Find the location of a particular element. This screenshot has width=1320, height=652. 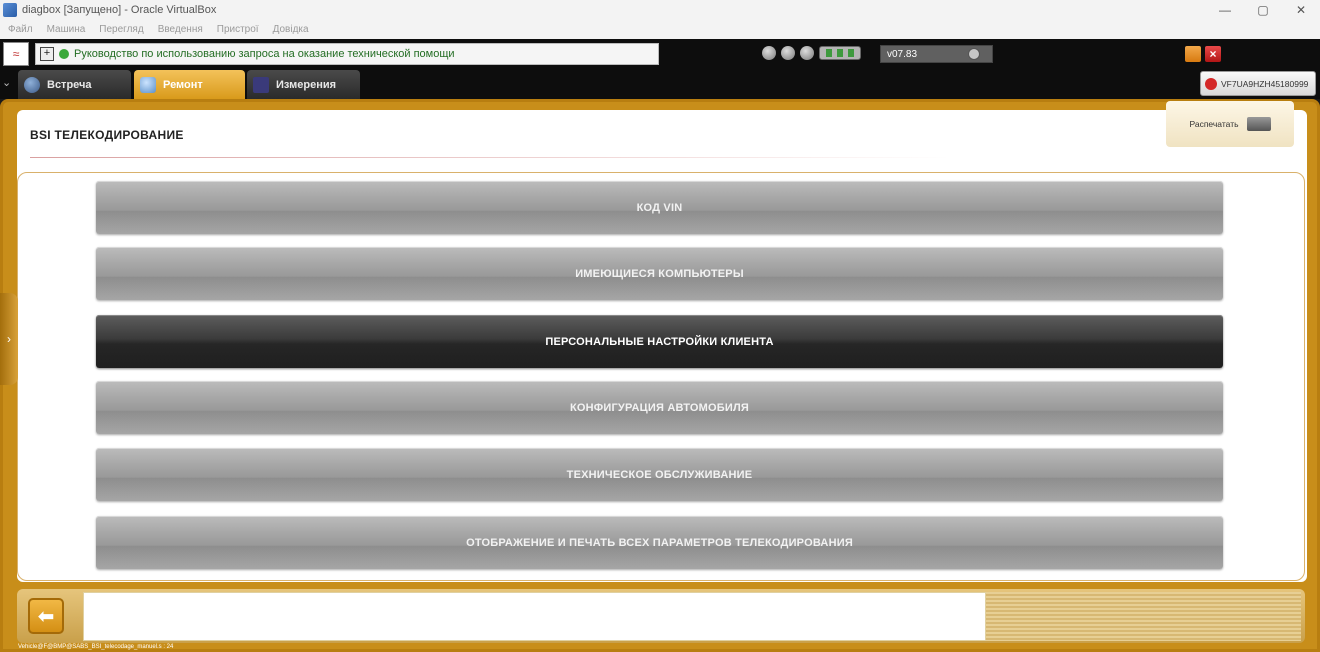

chevron-down-icon: ⌄ is located at coordinates (6, 82).